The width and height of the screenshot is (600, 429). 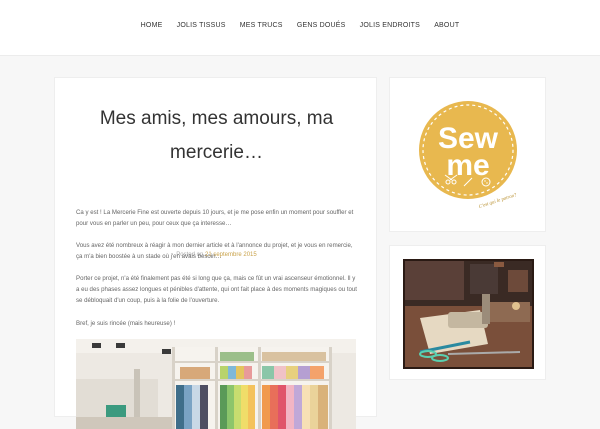 I want to click on sidebar-photo-widget, so click(x=467, y=312).